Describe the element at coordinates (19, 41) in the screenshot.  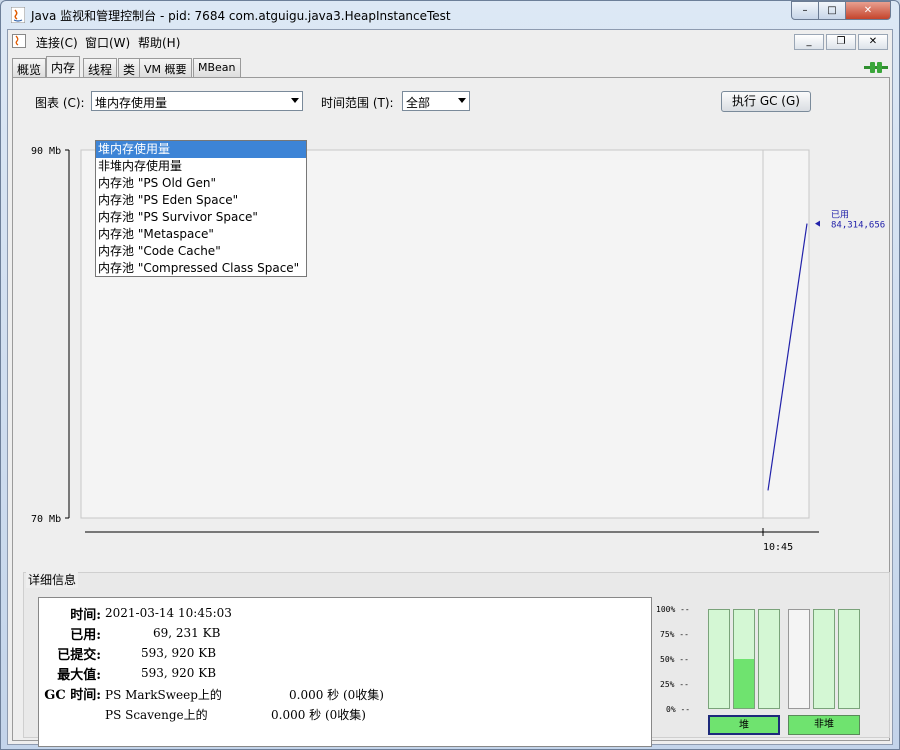
I see `internal-frame-icon` at that location.